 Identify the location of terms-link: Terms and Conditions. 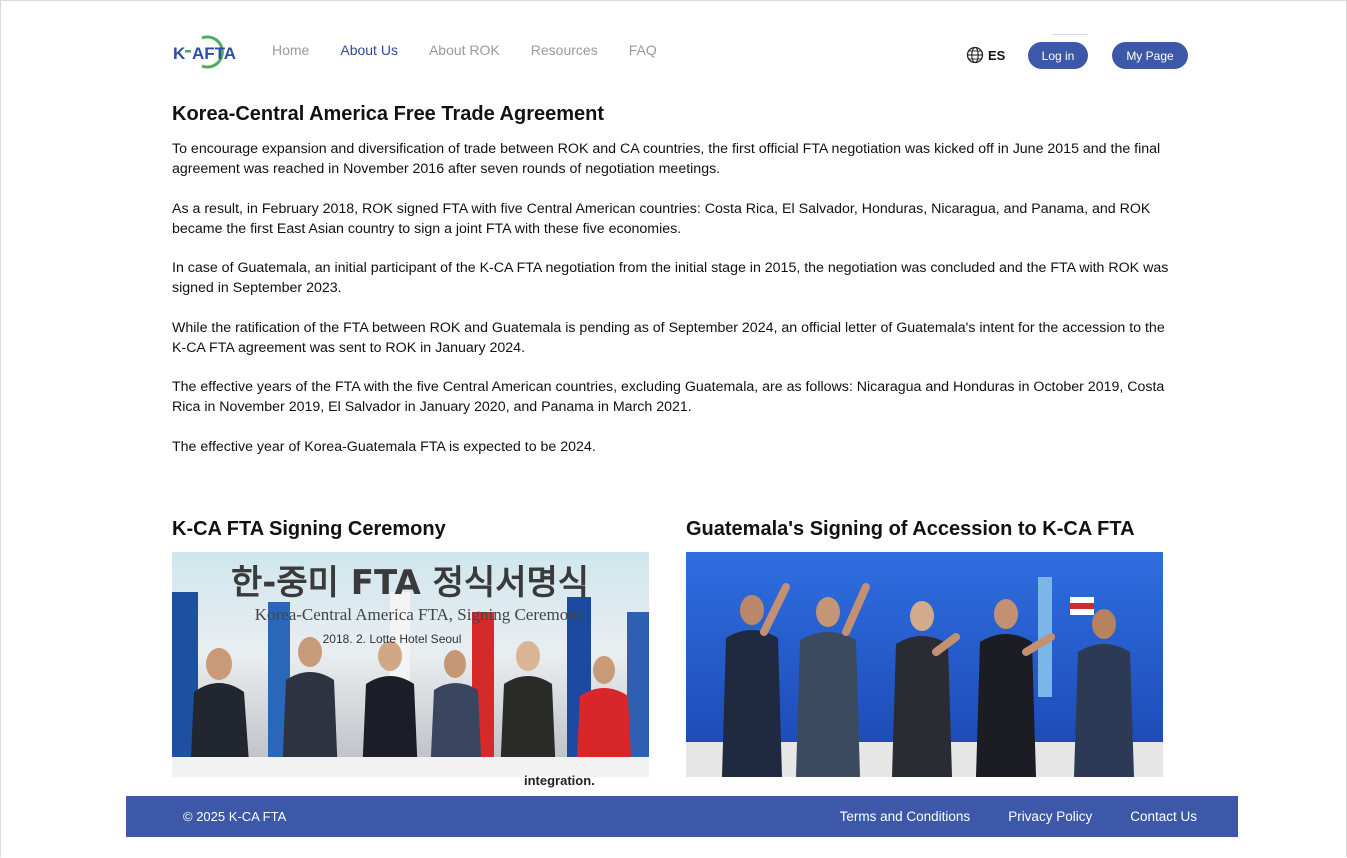
(905, 816).